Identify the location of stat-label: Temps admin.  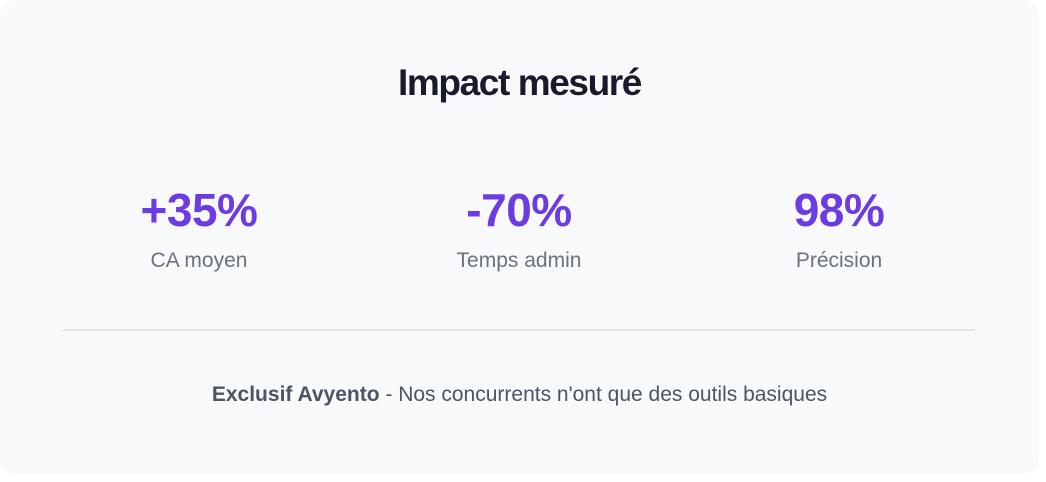
(519, 260).